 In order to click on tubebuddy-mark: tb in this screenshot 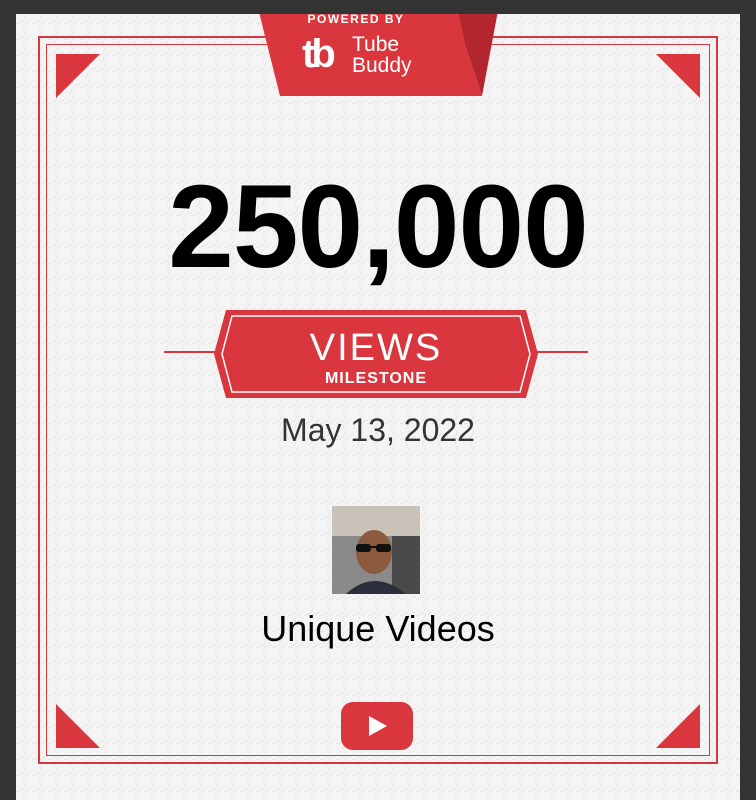, I will do `click(319, 54)`.